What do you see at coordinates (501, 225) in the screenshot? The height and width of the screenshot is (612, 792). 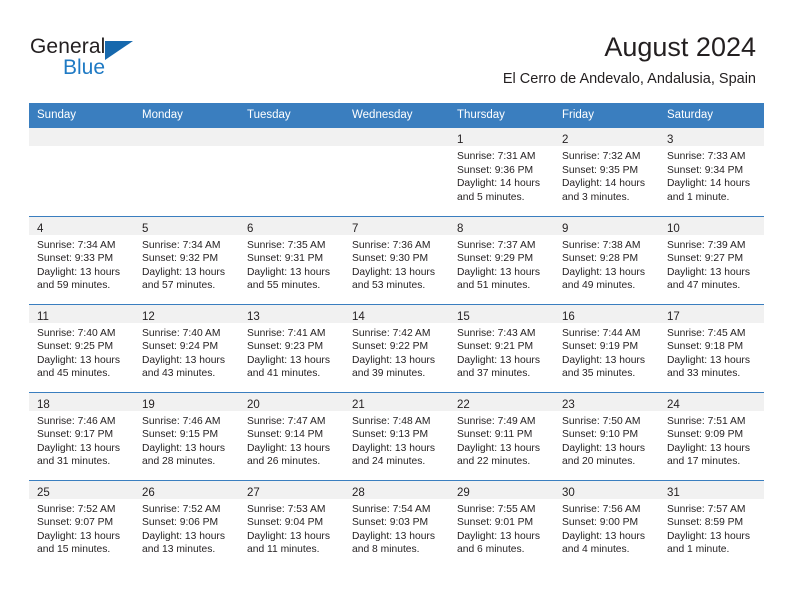 I see `day-number-band: 8` at bounding box center [501, 225].